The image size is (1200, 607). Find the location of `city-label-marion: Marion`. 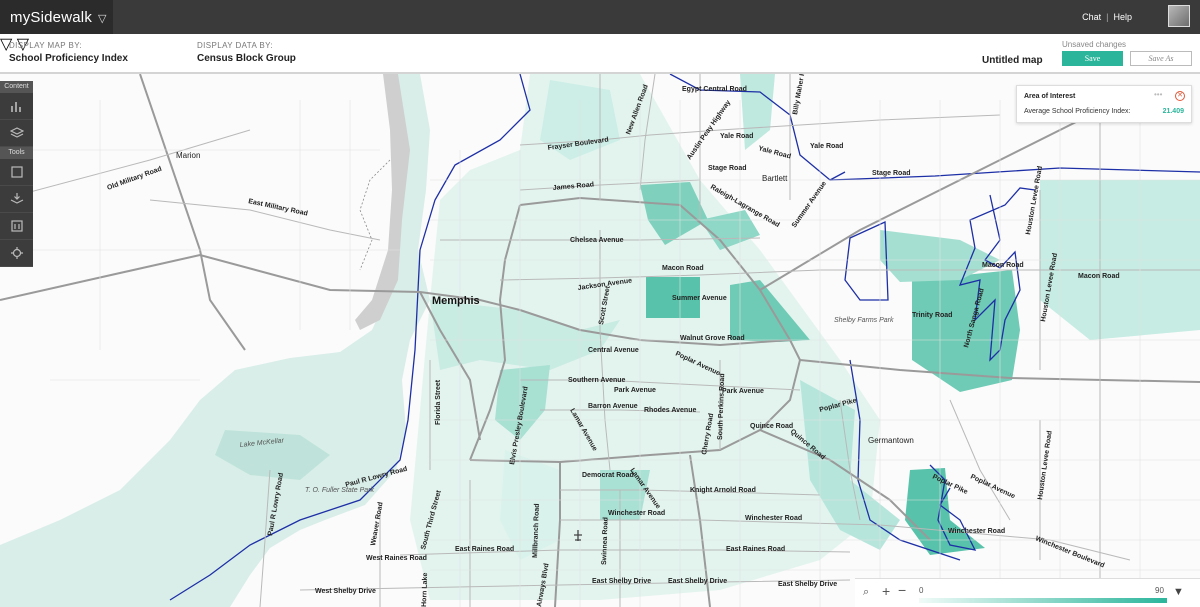

city-label-marion: Marion is located at coordinates (188, 155).